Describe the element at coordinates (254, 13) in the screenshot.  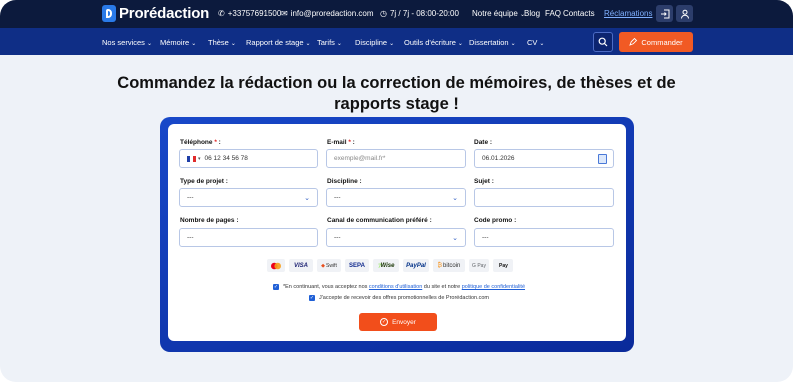
I see `phone-number: +33757691500` at that location.